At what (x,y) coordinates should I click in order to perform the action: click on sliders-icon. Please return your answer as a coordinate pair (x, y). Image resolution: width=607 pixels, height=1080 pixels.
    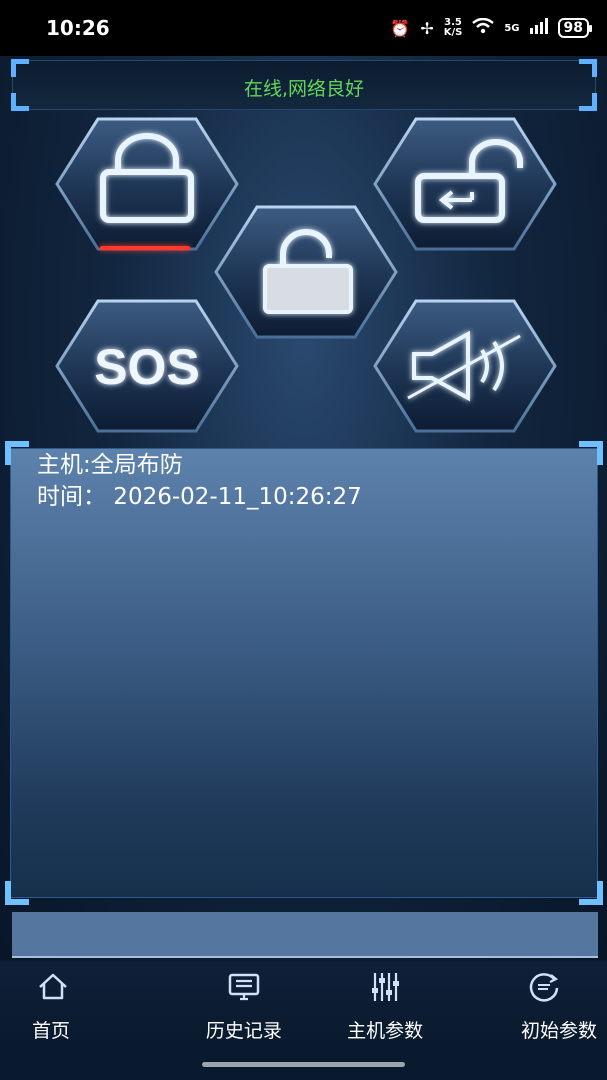
    Looking at the image, I should click on (386, 987).